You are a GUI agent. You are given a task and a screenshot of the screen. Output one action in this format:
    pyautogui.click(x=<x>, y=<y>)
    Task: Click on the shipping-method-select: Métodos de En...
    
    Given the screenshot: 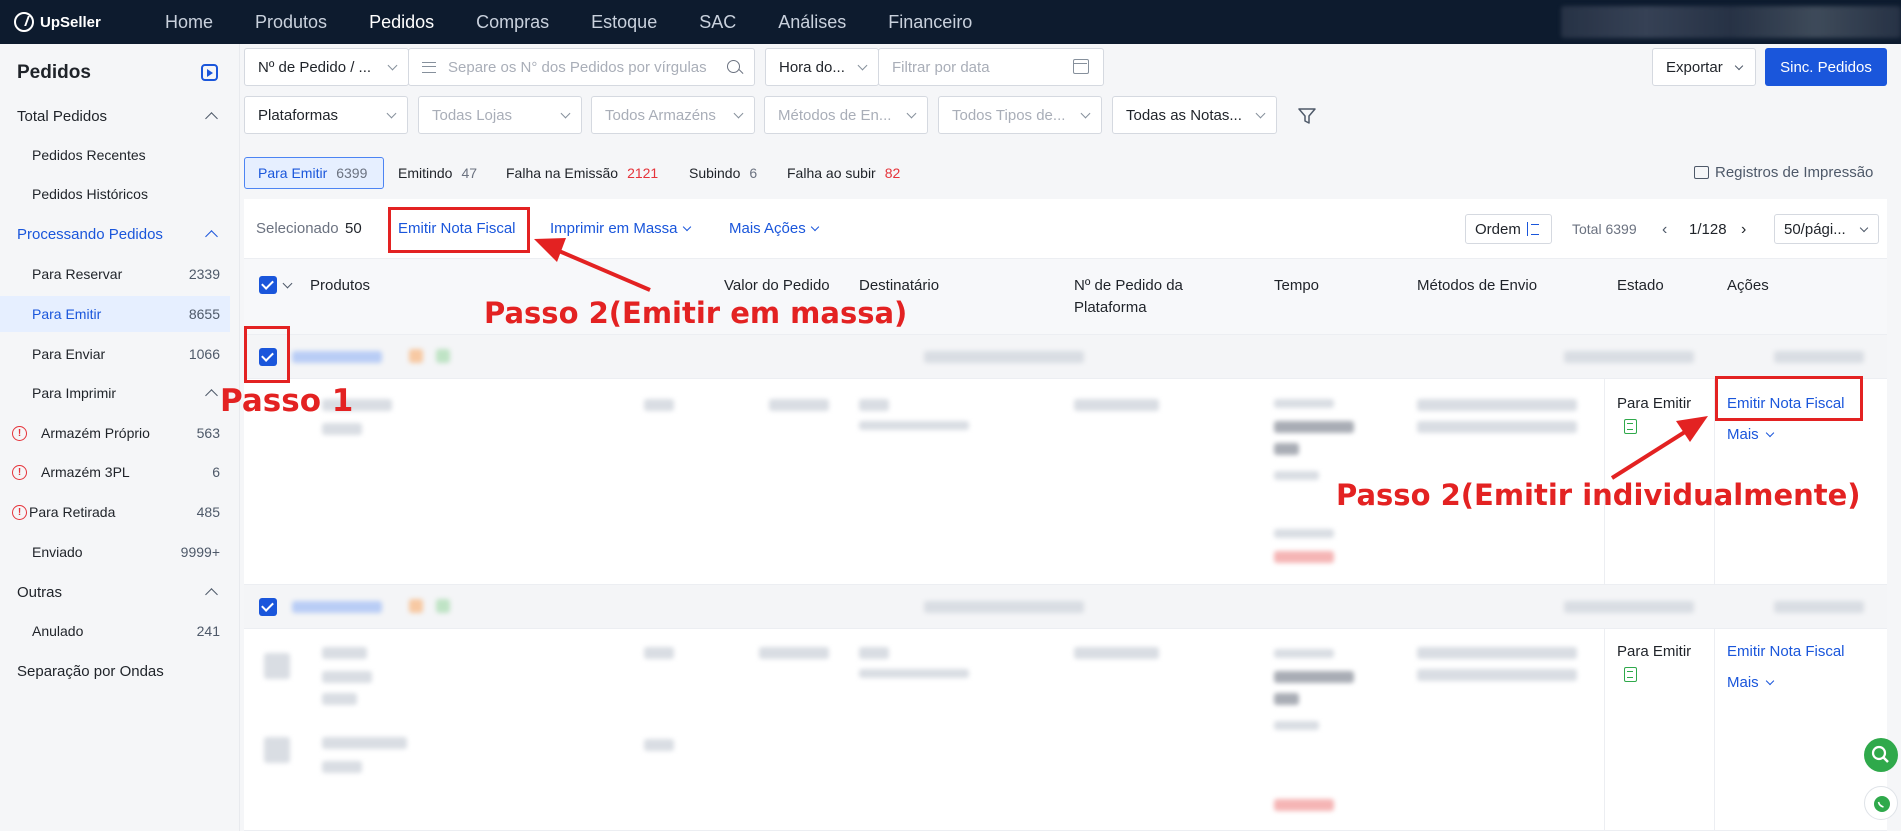 What is the action you would take?
    pyautogui.click(x=846, y=115)
    